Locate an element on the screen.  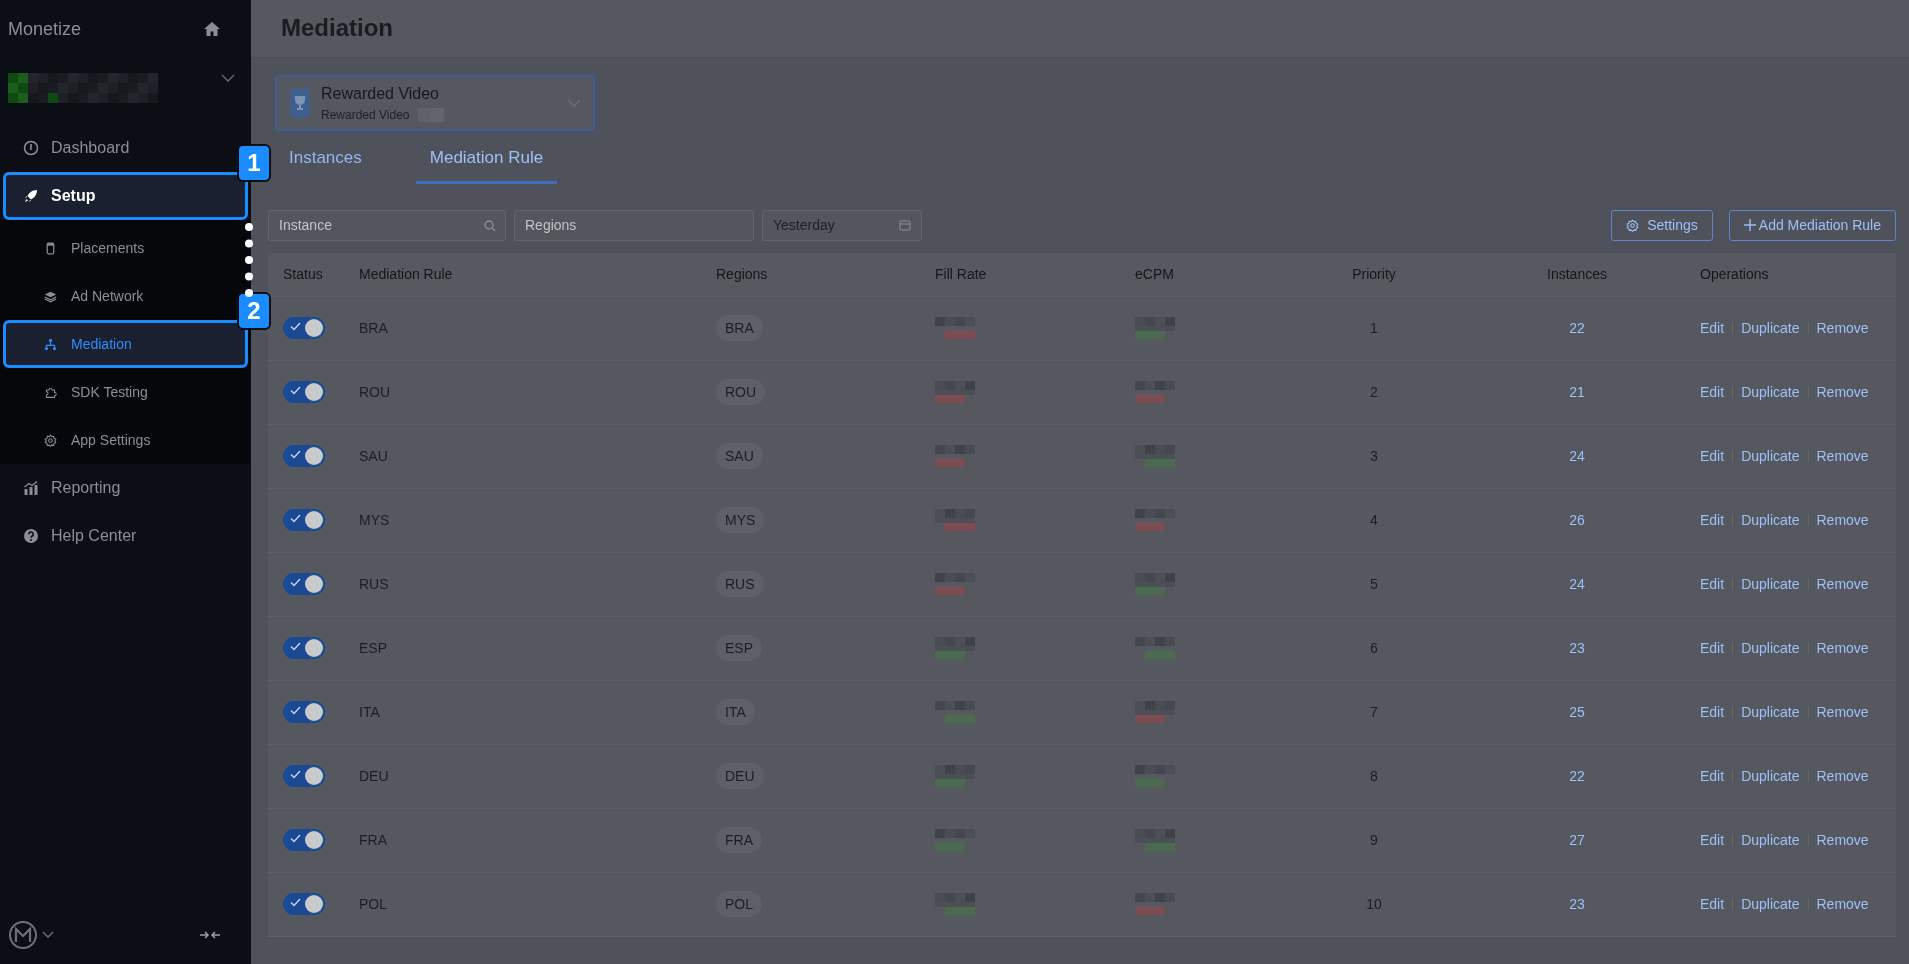
table-cell-text: DEU is located at coordinates (374, 776).